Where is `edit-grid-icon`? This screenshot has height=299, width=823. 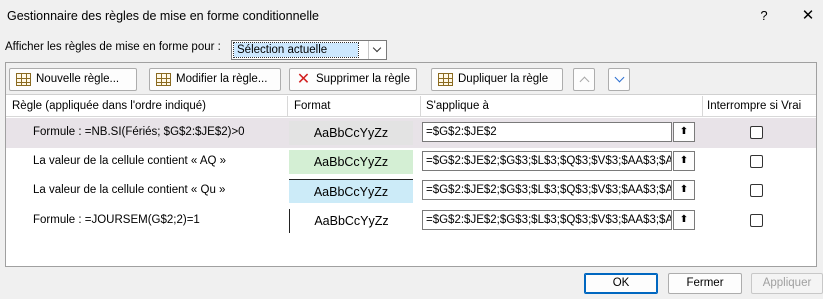
edit-grid-icon is located at coordinates (163, 79).